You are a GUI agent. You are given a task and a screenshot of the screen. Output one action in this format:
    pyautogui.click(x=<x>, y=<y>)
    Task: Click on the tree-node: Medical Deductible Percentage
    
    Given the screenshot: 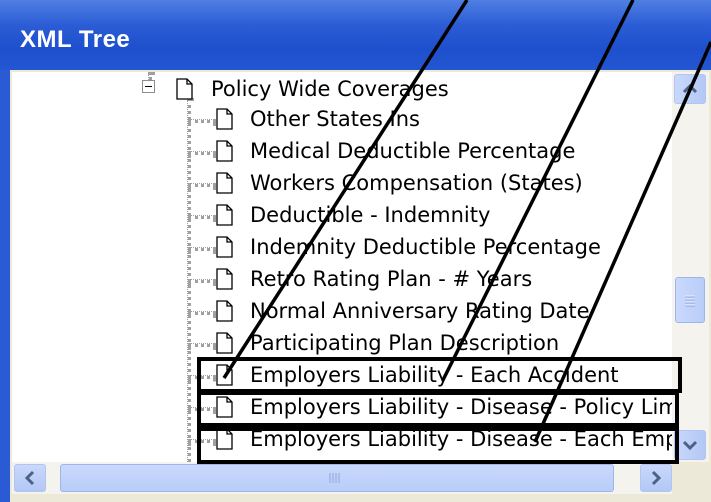 What is the action you would take?
    pyautogui.click(x=444, y=153)
    